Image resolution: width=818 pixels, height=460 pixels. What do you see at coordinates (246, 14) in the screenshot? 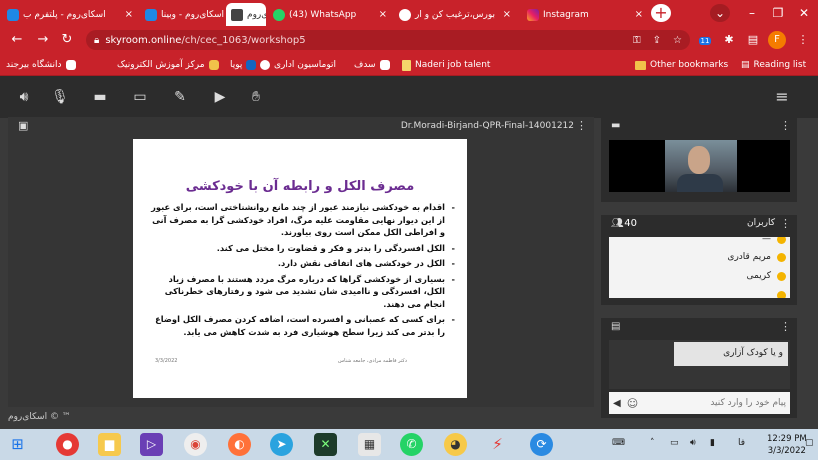
I see `browser-tab-active: اسکای‌روم` at bounding box center [246, 14].